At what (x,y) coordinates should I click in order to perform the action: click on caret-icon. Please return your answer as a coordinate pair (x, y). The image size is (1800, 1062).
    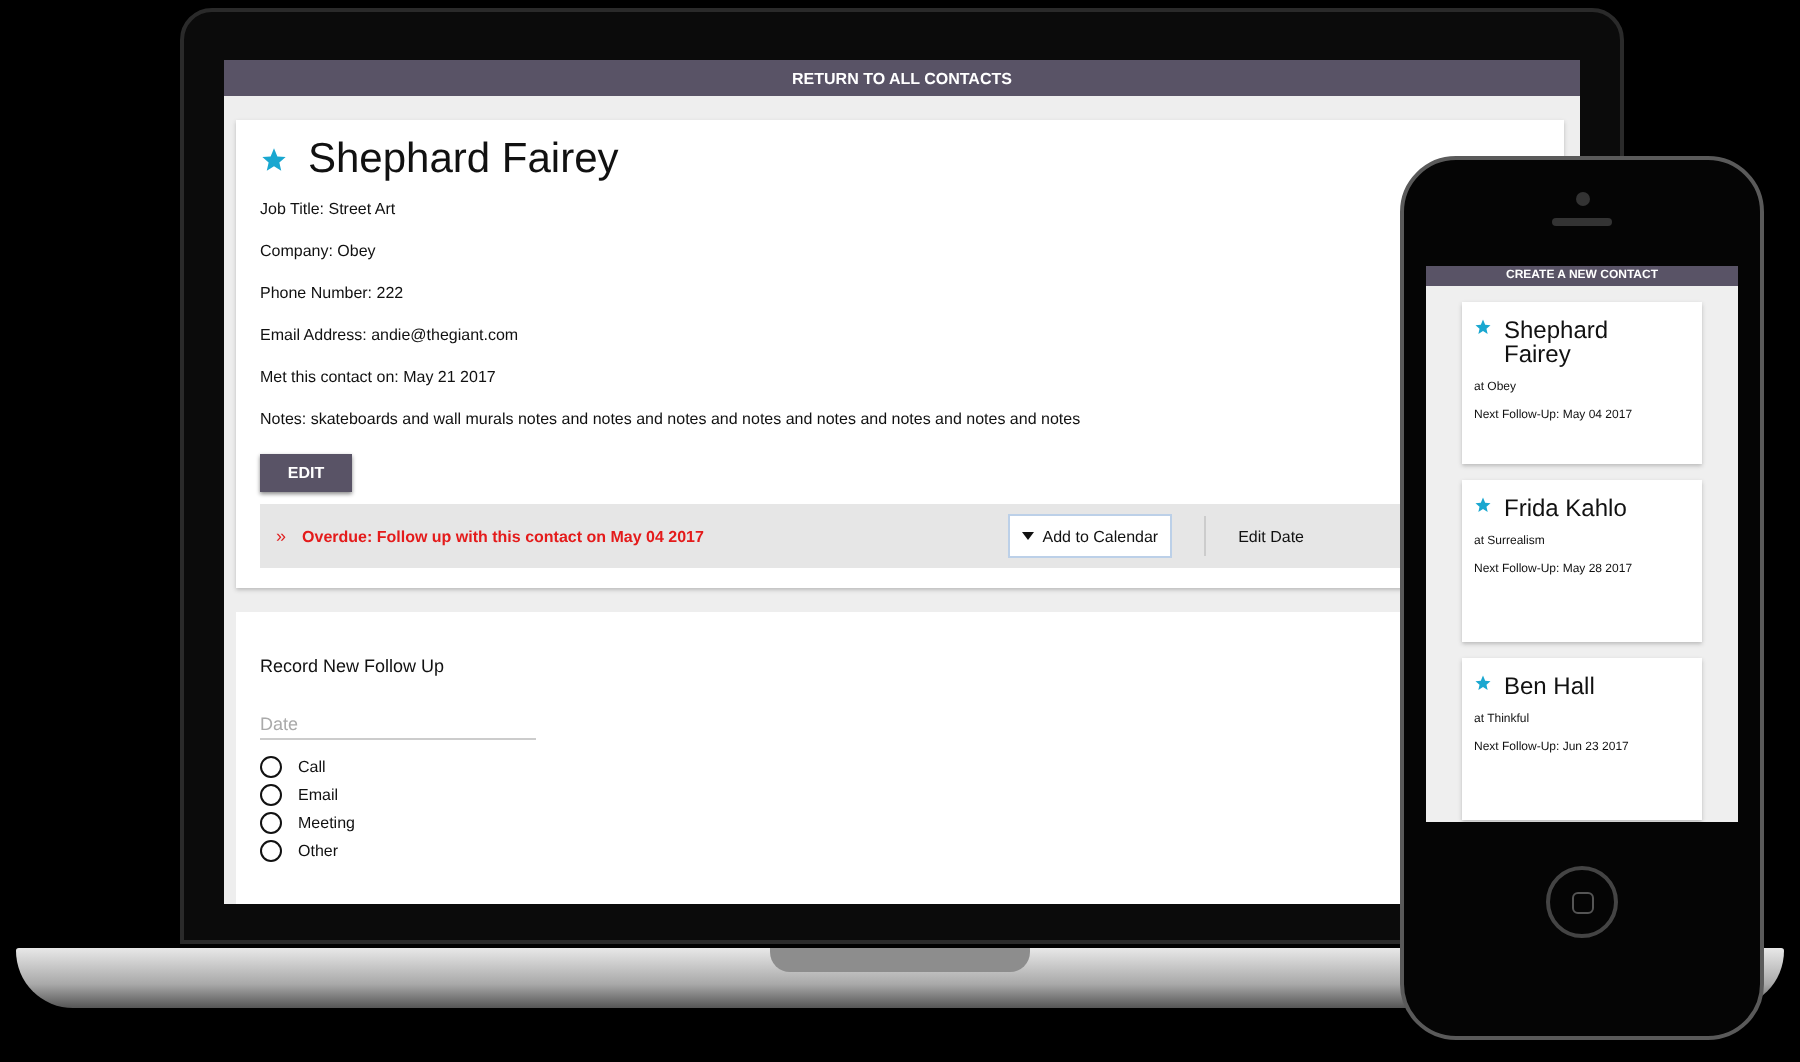
    Looking at the image, I should click on (1028, 536).